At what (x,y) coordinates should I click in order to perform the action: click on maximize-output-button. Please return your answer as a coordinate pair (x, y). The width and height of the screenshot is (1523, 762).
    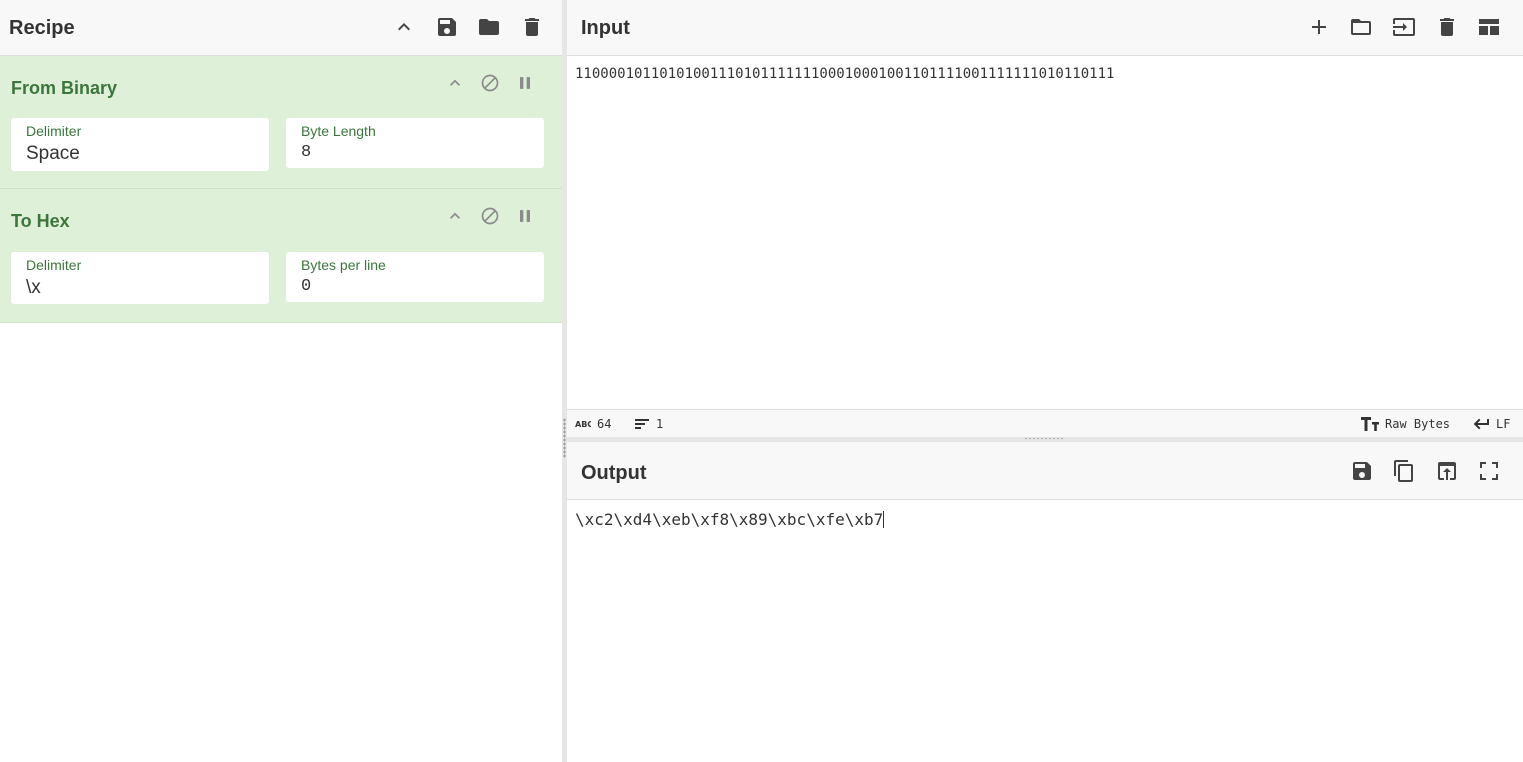
    Looking at the image, I should click on (1489, 471).